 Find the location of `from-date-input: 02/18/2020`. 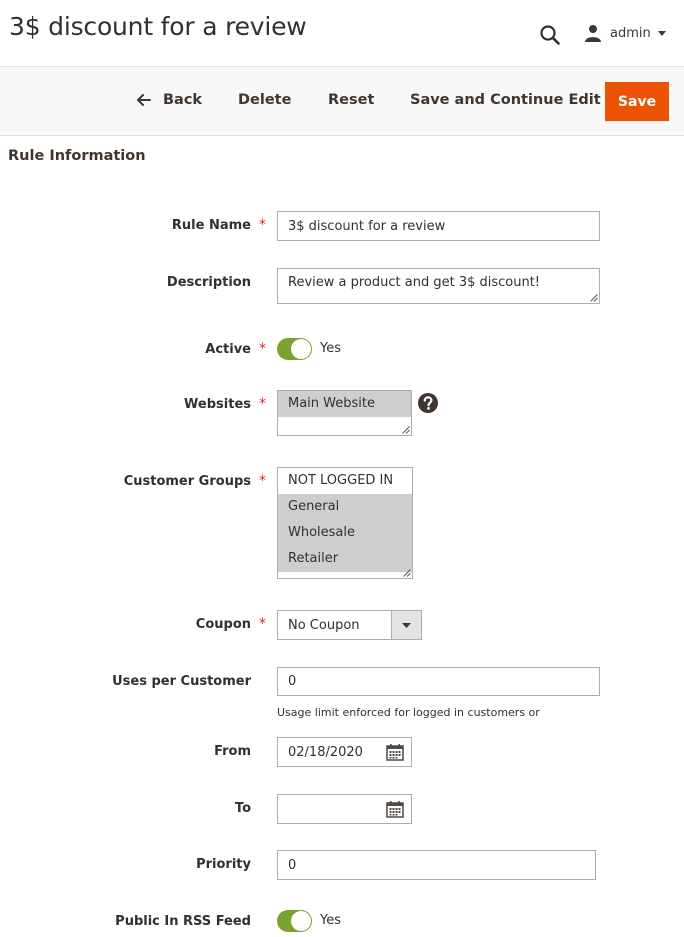

from-date-input: 02/18/2020 is located at coordinates (344, 752).